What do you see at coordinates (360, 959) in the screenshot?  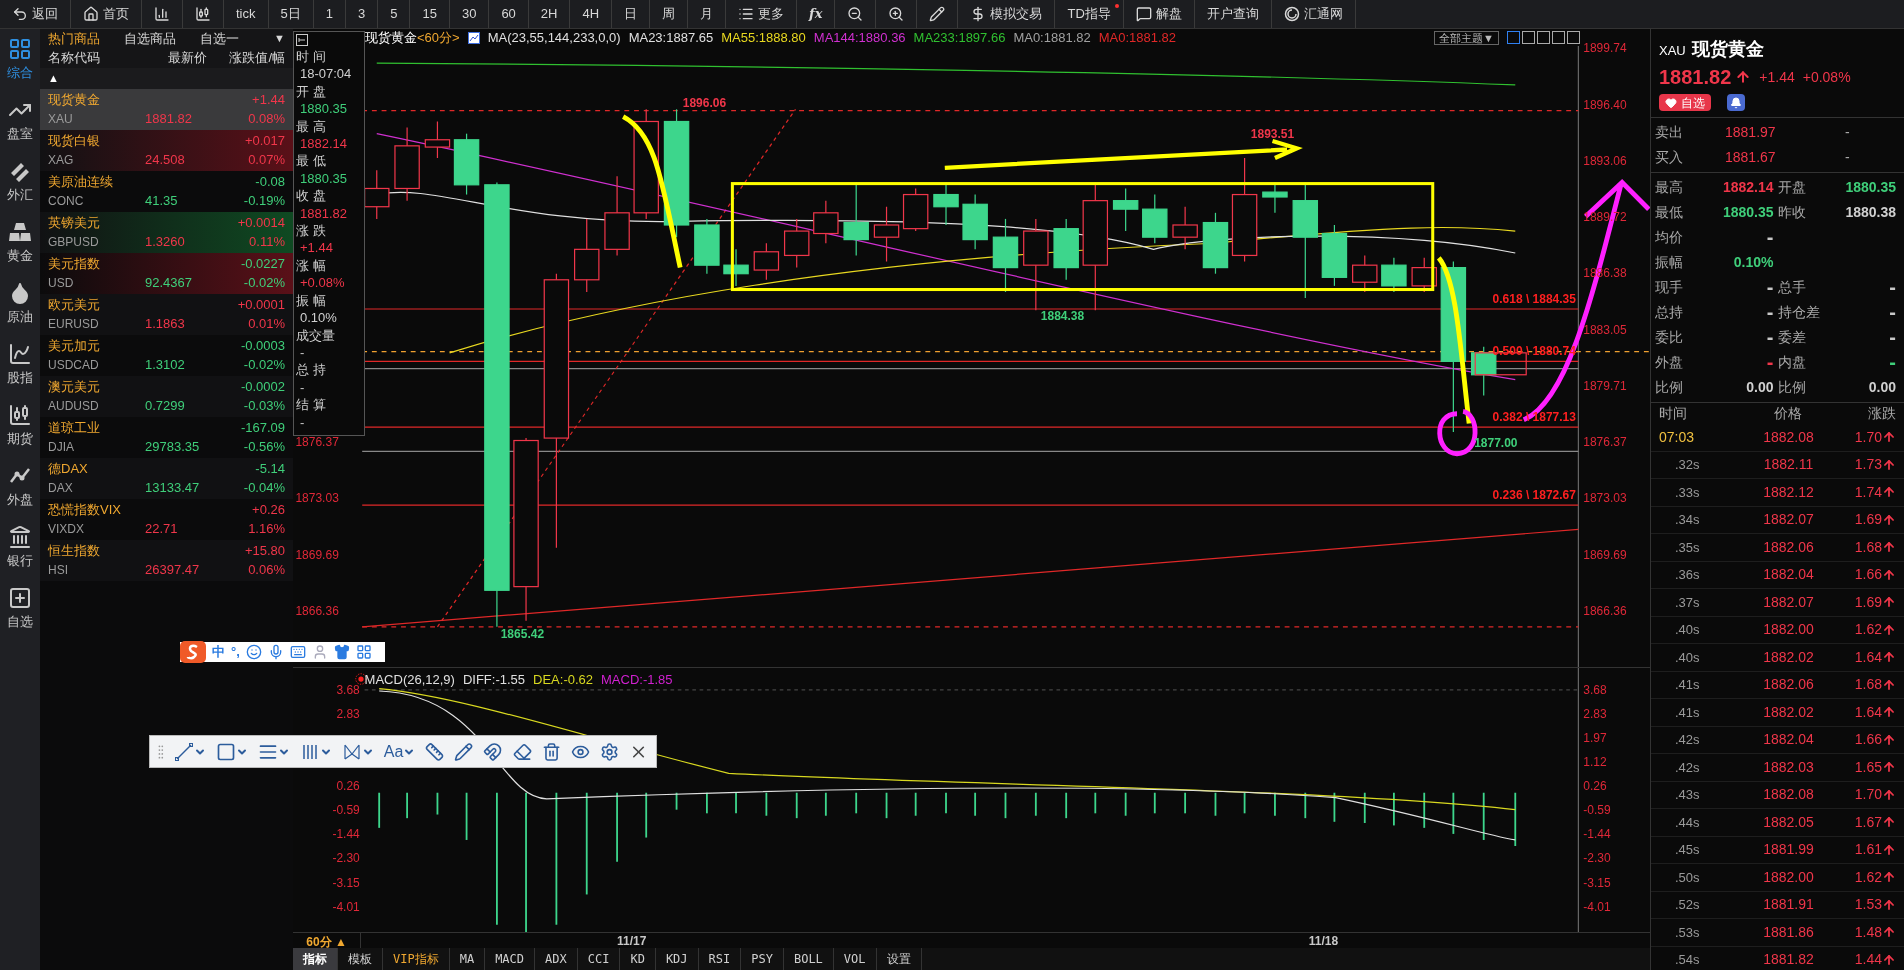 I see `indicator-tab: 模板` at bounding box center [360, 959].